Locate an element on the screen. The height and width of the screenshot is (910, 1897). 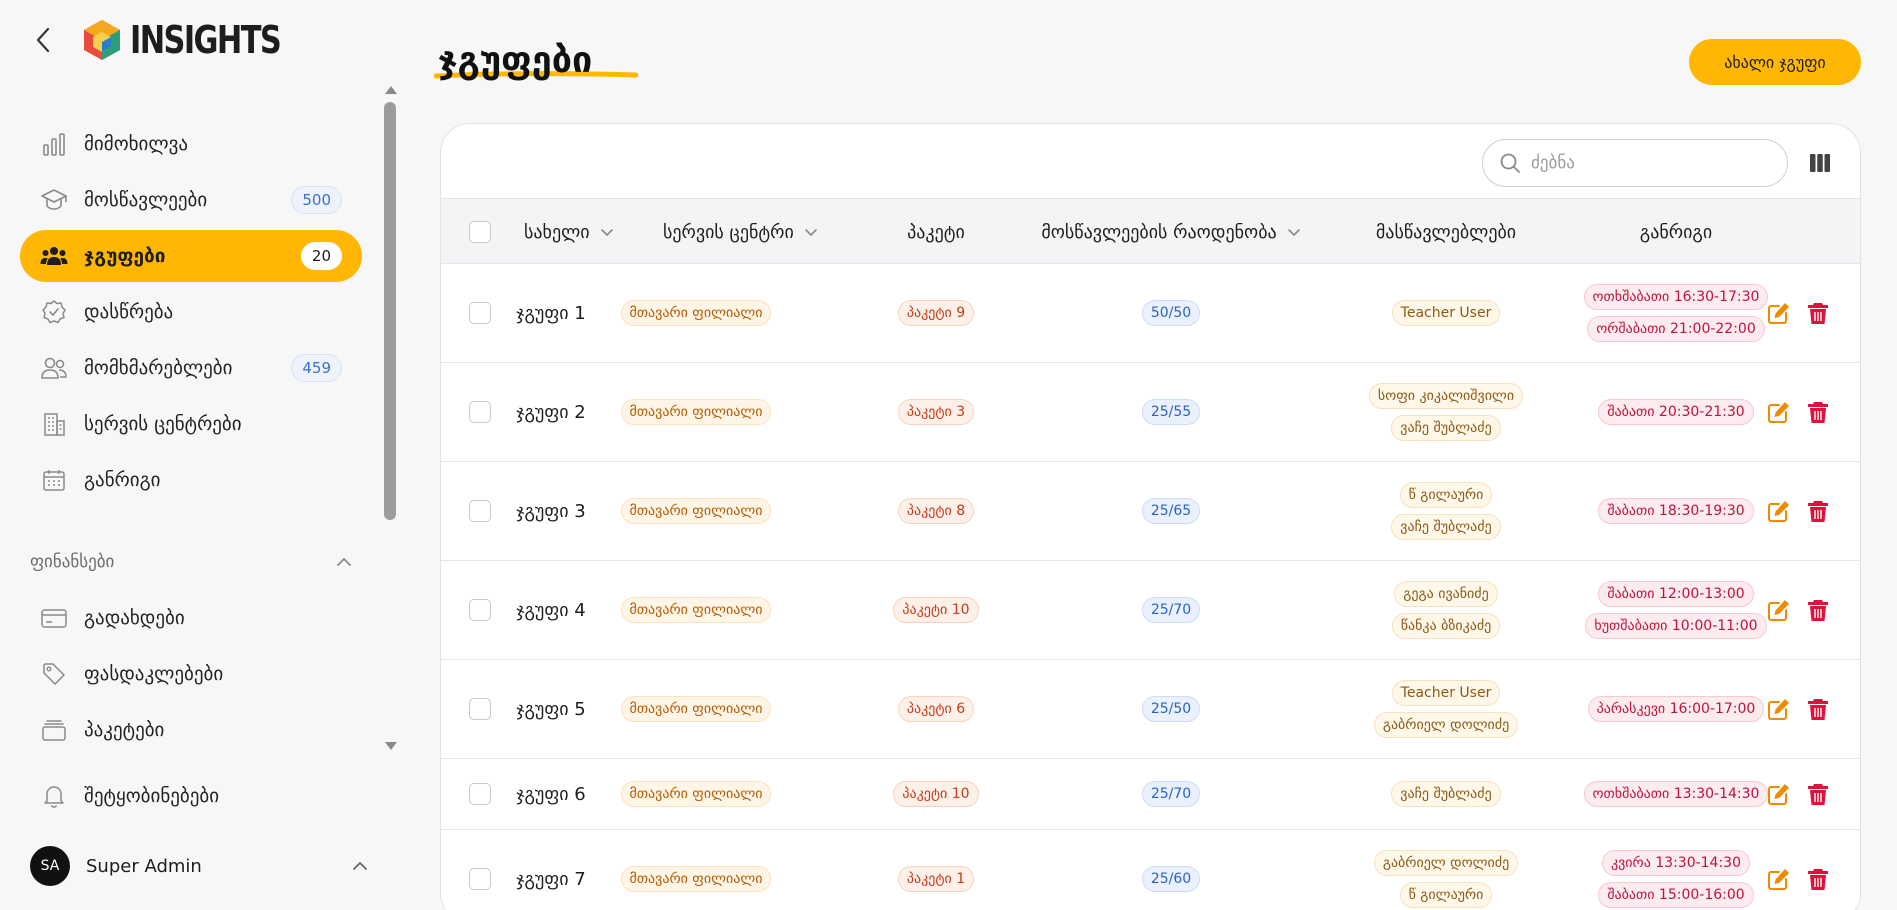
nav-item-discounts: ფასდაკლებები is located at coordinates (191, 674).